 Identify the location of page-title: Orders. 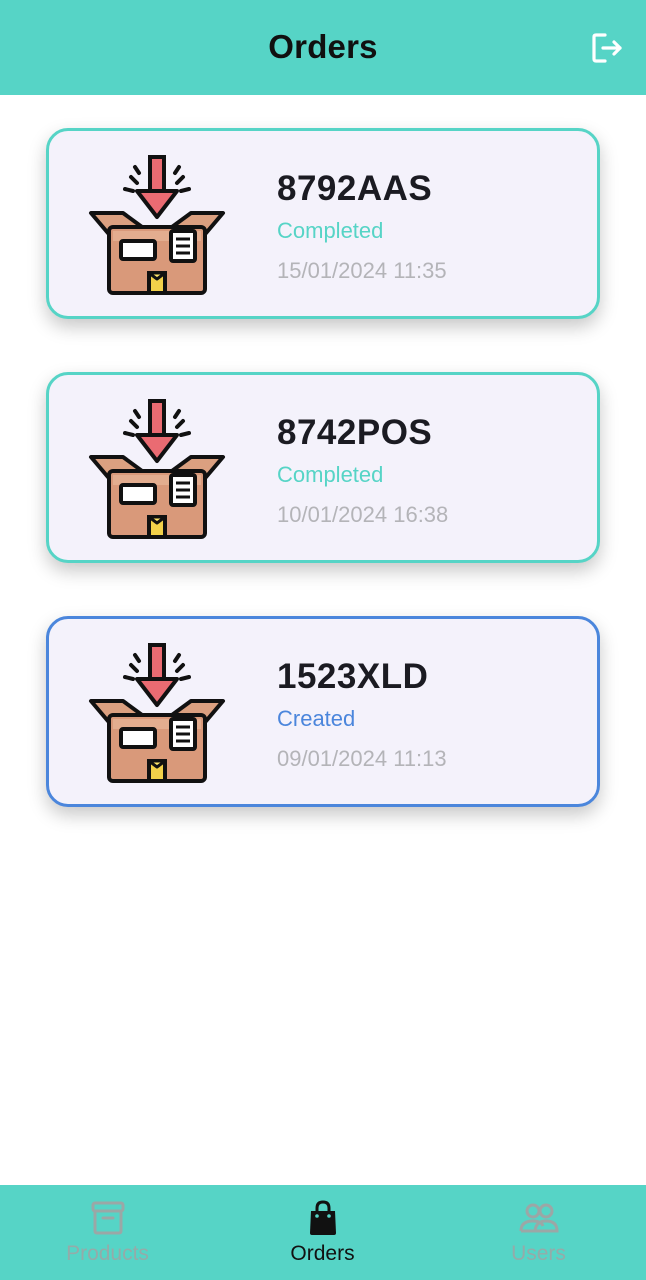
(323, 46).